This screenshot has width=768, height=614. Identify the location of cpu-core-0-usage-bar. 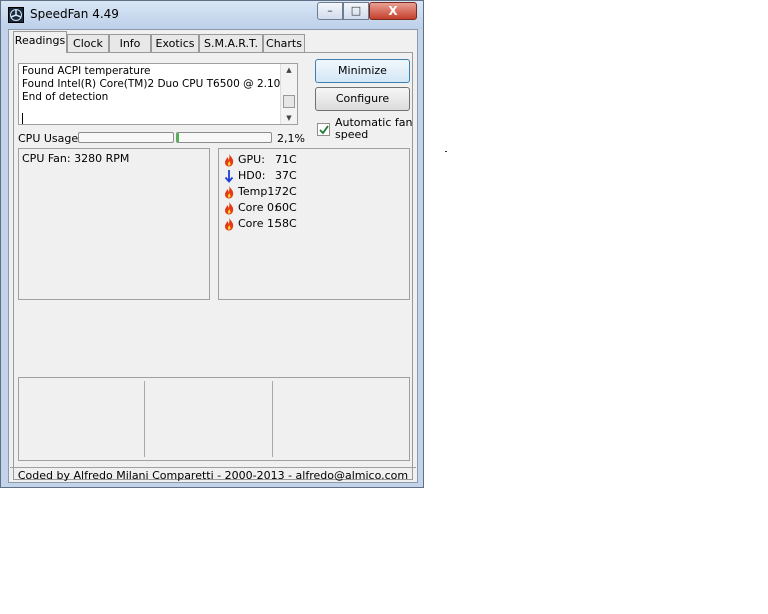
(126, 137).